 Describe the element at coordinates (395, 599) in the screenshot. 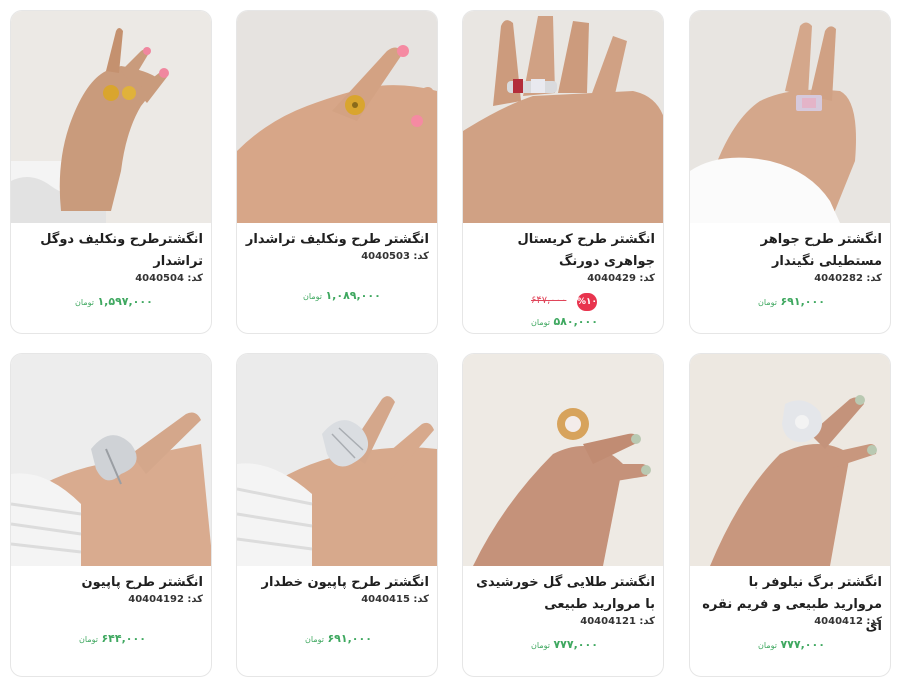

I see `product-code: کد: 4040415` at that location.